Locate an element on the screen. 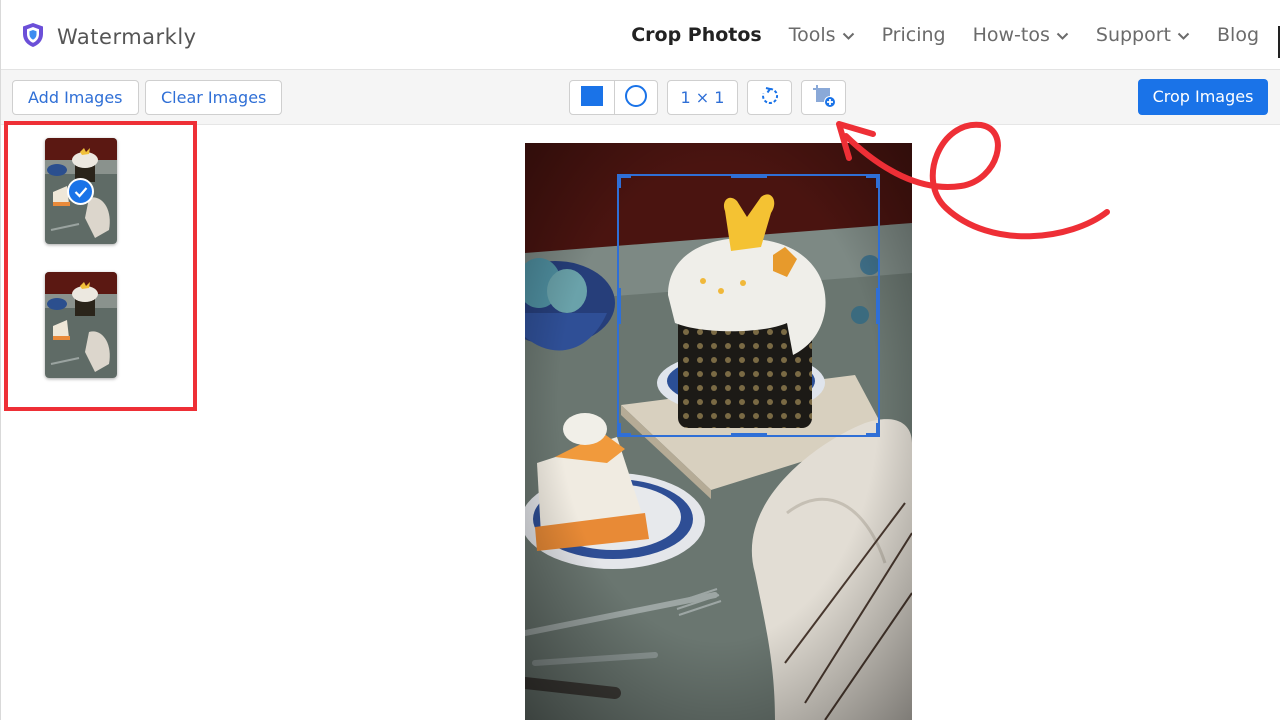 Image resolution: width=1280 pixels, height=720 pixels. nav-support: Support is located at coordinates (1143, 35).